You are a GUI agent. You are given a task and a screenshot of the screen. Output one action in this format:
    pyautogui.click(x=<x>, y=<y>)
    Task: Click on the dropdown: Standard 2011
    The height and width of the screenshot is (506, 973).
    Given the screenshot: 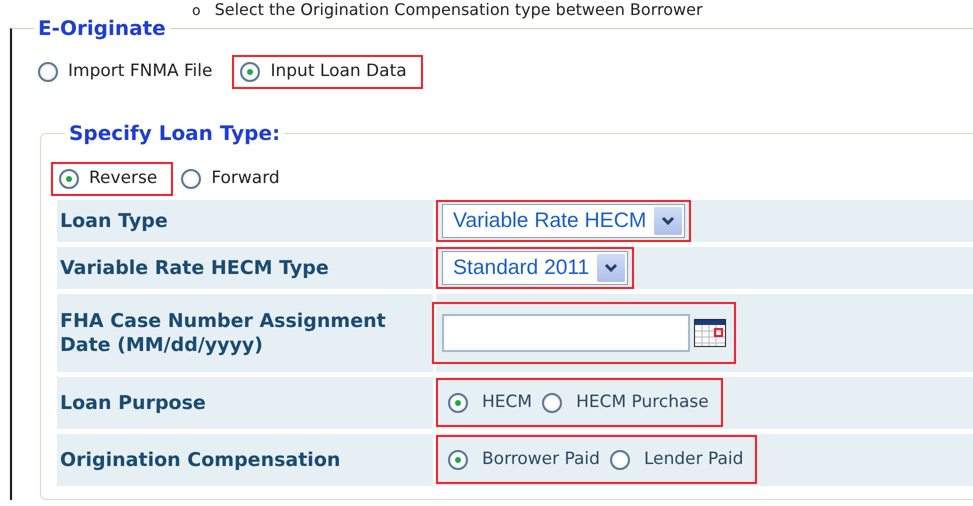 What is the action you would take?
    pyautogui.click(x=535, y=267)
    